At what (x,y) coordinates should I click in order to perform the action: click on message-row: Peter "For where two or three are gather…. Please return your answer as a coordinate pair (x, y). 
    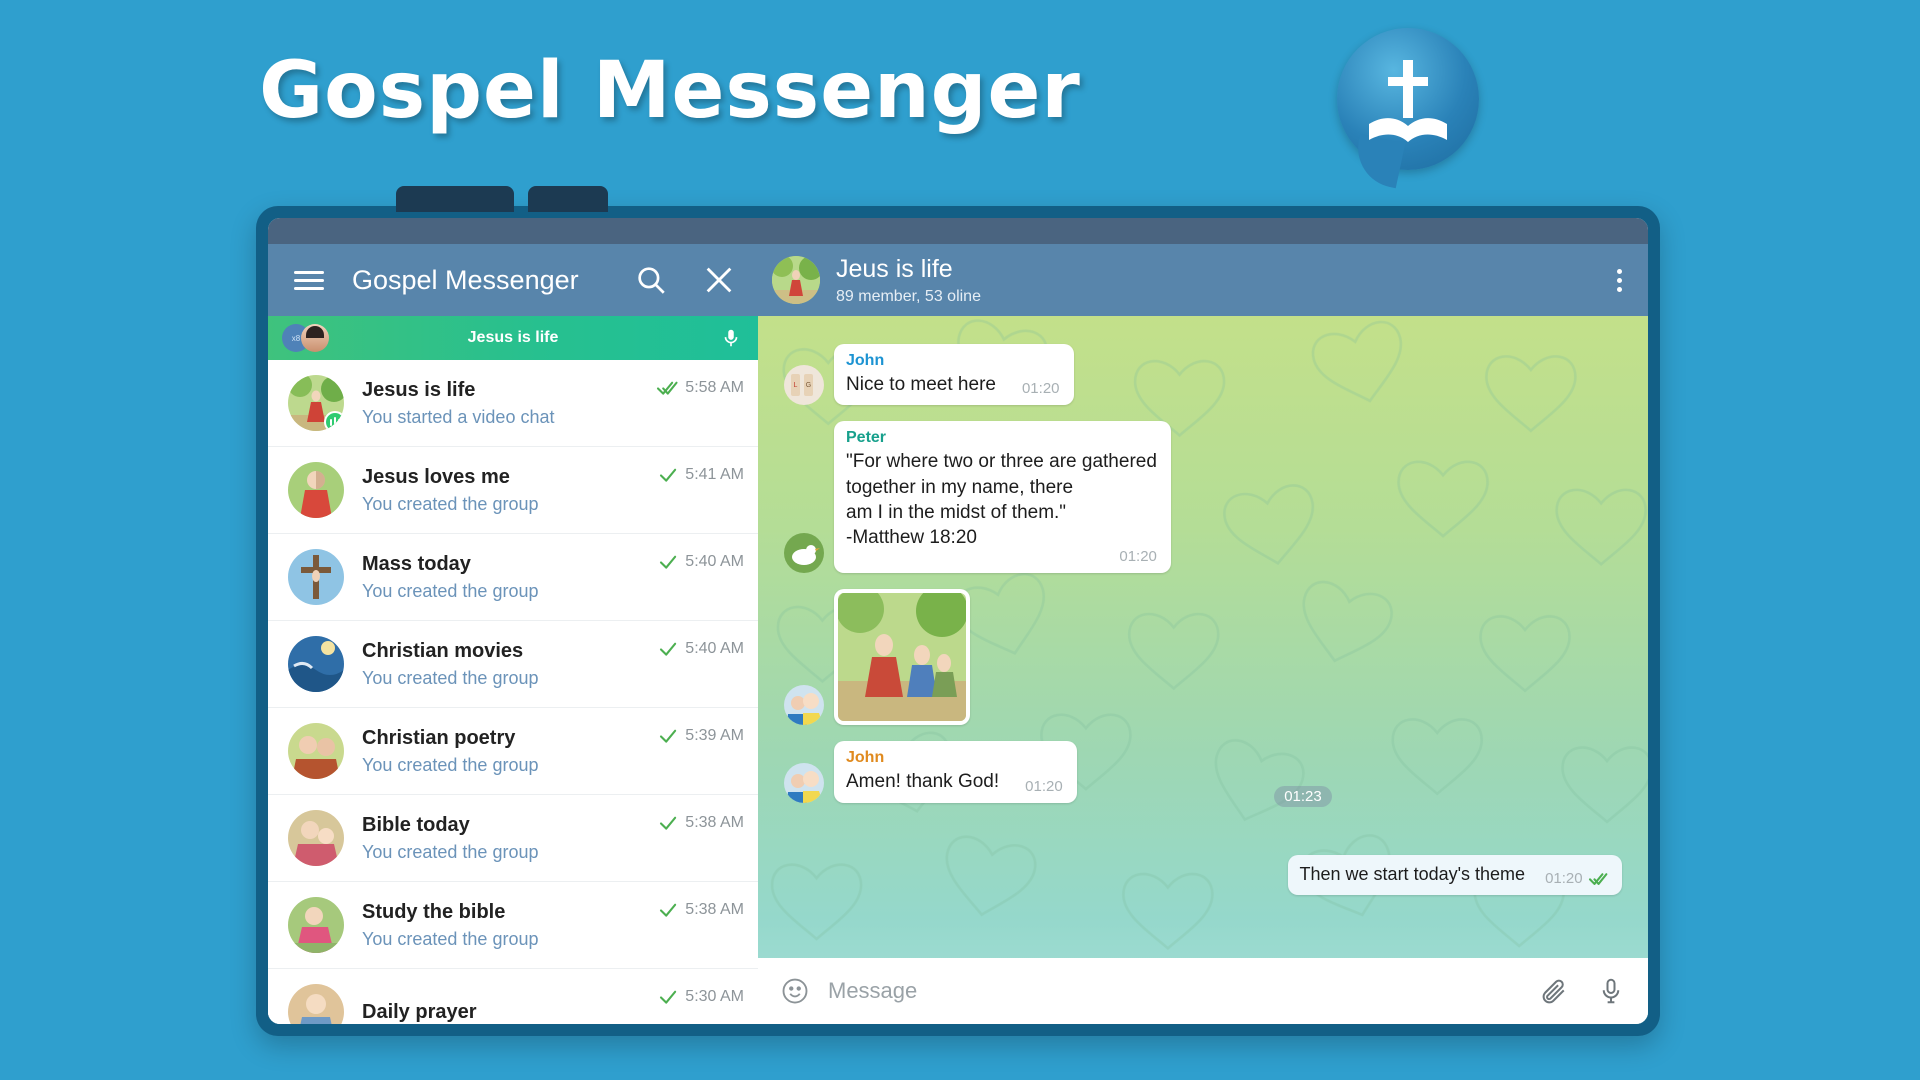
    Looking at the image, I should click on (1203, 497).